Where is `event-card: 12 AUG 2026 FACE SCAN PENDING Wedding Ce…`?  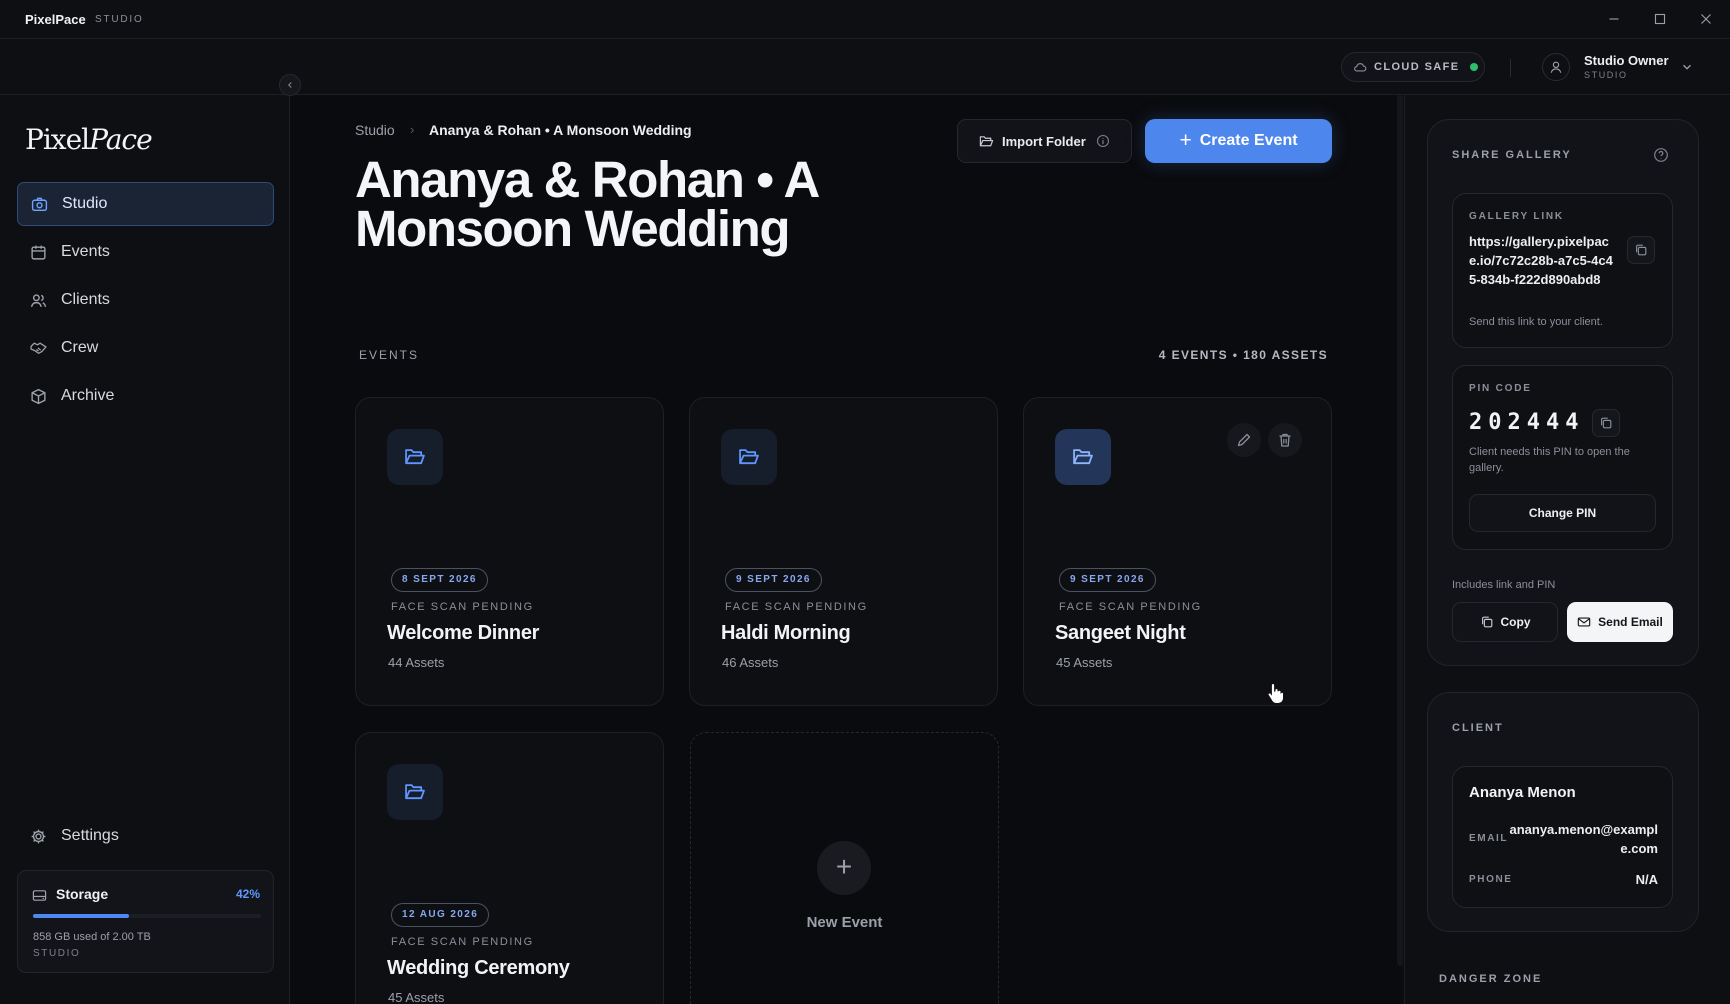
event-card: 12 AUG 2026 FACE SCAN PENDING Wedding Ce… is located at coordinates (509, 868).